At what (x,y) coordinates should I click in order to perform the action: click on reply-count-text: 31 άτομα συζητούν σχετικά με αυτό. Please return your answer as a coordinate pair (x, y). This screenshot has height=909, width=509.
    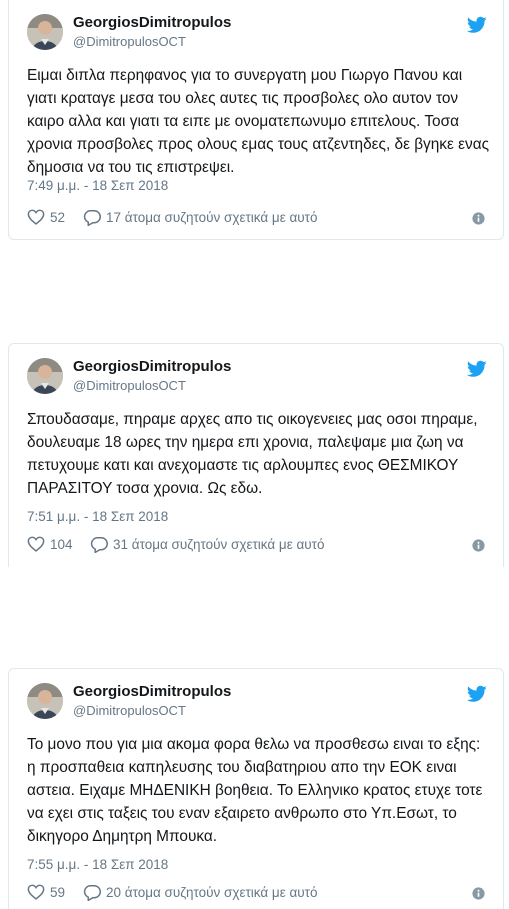
    Looking at the image, I should click on (219, 544).